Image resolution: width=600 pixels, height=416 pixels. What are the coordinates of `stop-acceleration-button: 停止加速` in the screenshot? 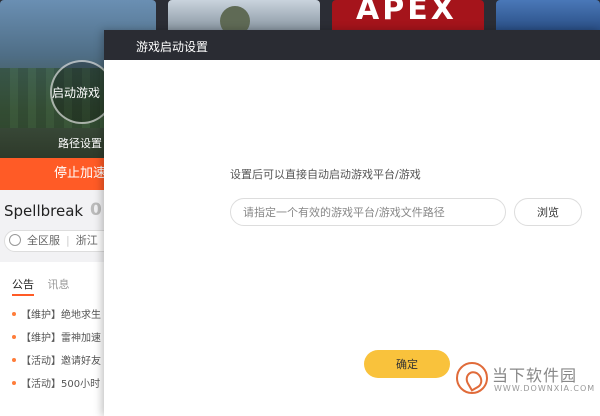 It's located at (55, 174).